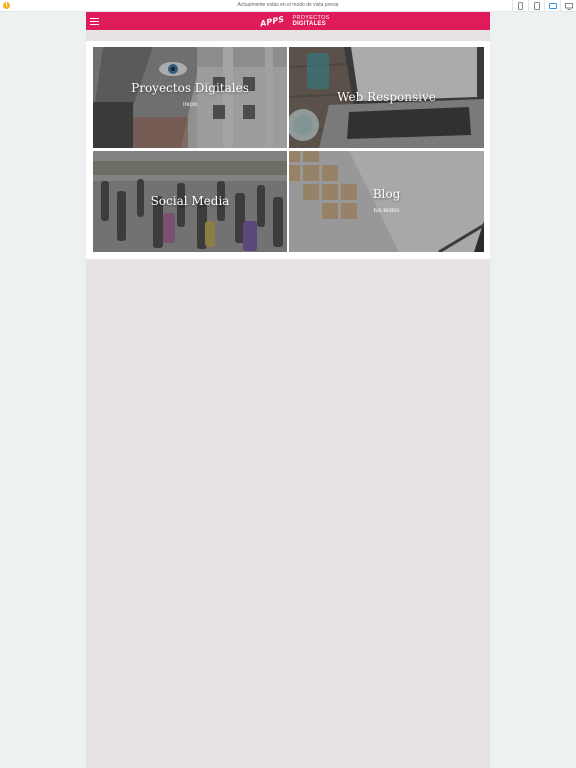 The width and height of the screenshot is (576, 768). Describe the element at coordinates (552, 6) in the screenshot. I see `tablet-landscape-icon` at that location.